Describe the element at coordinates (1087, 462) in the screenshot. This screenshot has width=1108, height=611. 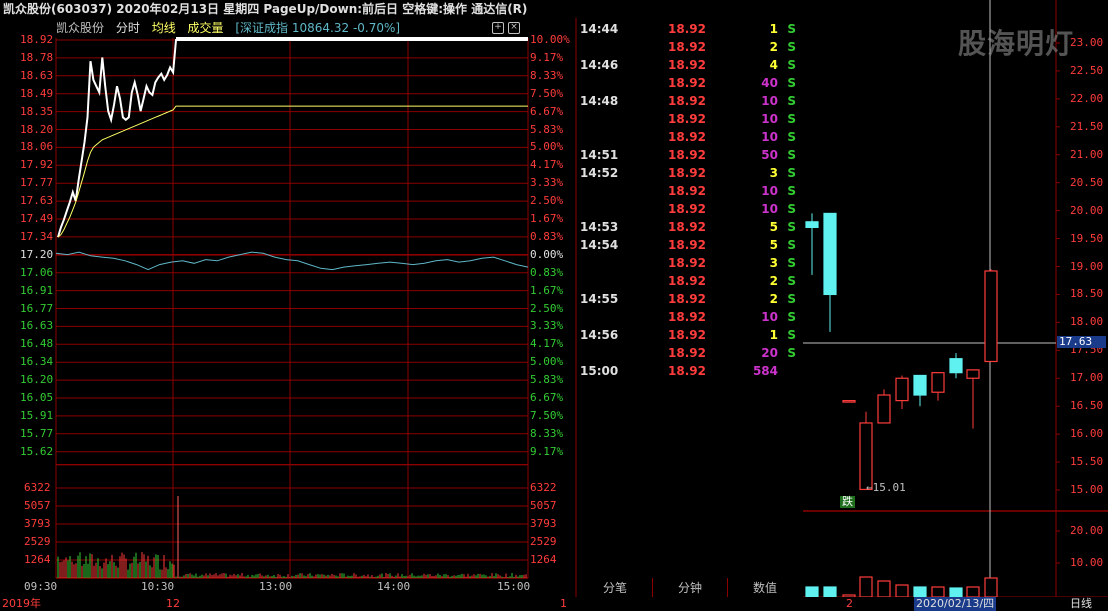
I see `kline-price-label: 15.50` at that location.